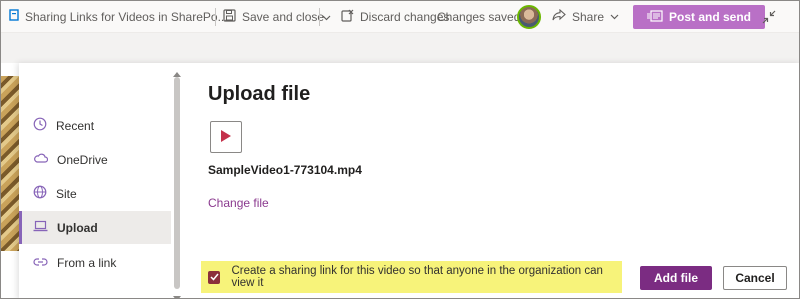 This screenshot has height=299, width=800. Describe the element at coordinates (40, 263) in the screenshot. I see `link-icon` at that location.